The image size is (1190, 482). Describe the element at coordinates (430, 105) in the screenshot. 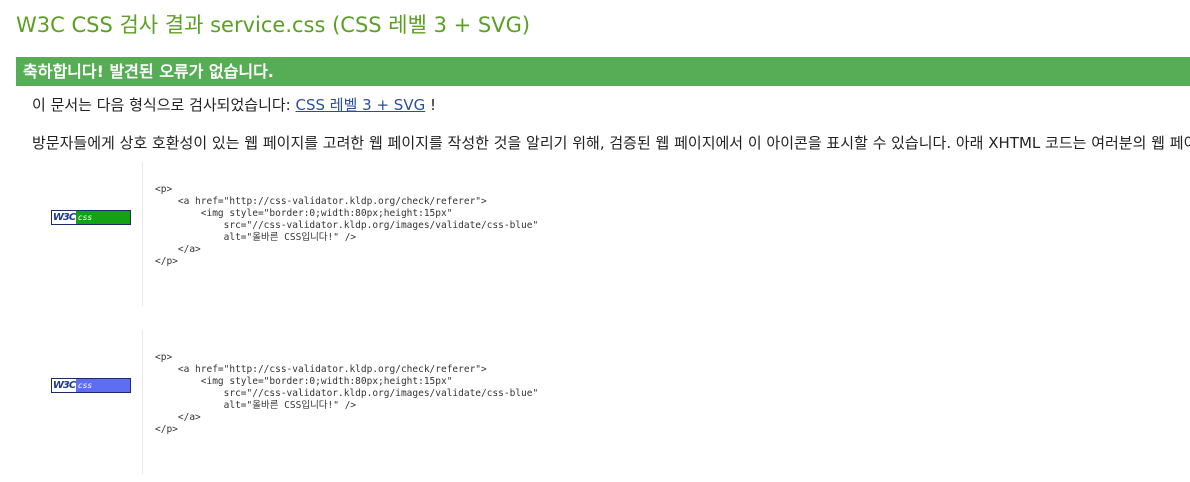

I see `profile-info-suffix: !` at that location.